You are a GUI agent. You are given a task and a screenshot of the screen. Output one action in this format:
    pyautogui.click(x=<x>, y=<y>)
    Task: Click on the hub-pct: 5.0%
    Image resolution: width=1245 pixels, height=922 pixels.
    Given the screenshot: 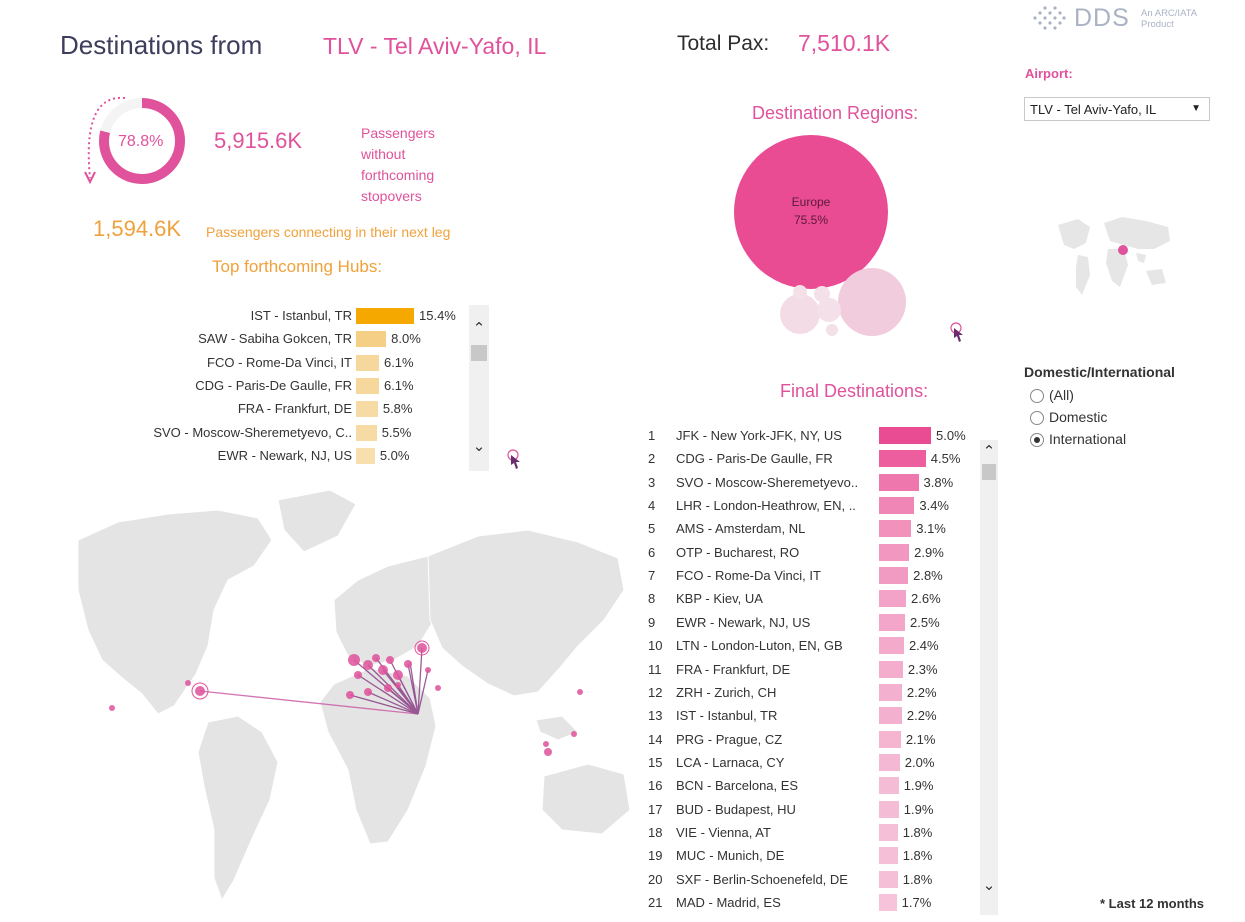 What is the action you would take?
    pyautogui.click(x=394, y=455)
    